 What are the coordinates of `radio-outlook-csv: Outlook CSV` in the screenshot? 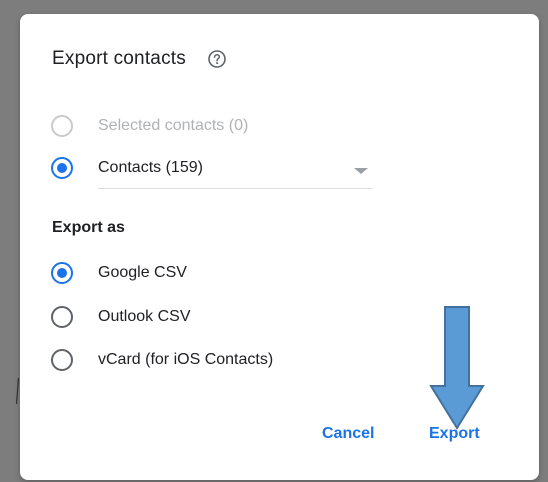 It's located at (120, 317).